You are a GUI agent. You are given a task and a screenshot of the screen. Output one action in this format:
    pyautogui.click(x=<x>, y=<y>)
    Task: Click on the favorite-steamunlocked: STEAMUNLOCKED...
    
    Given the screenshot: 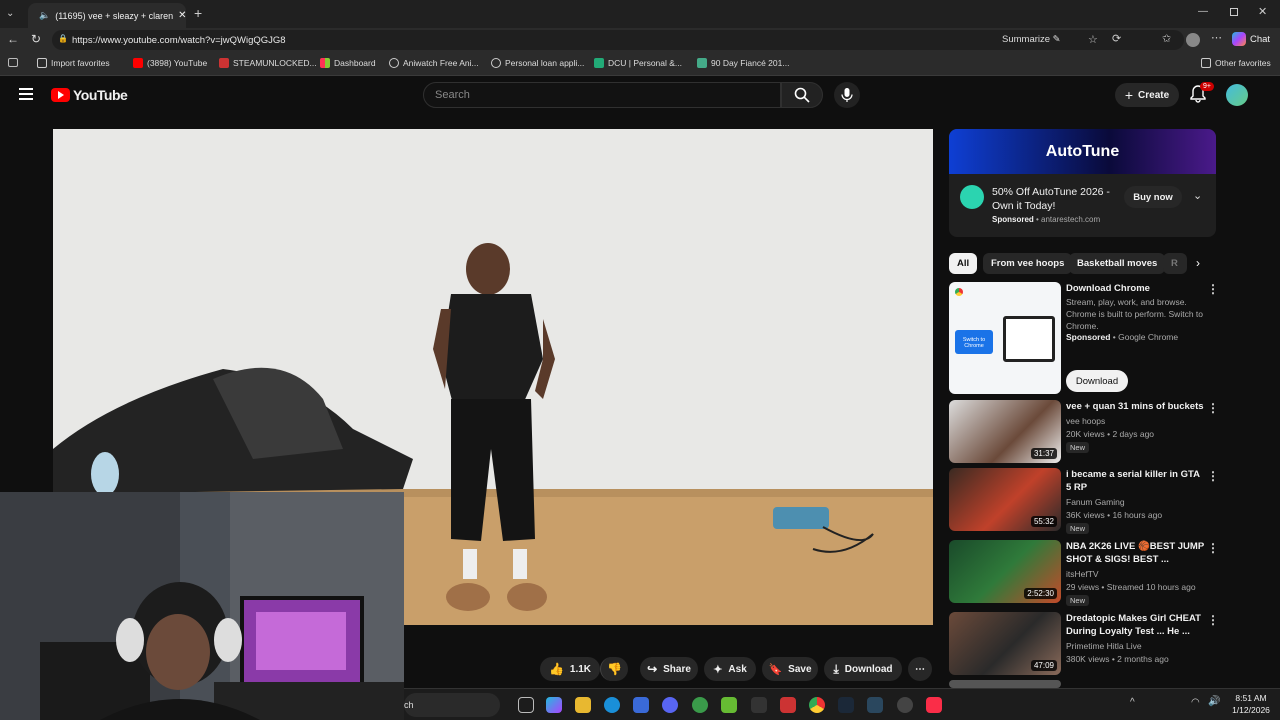 What is the action you would take?
    pyautogui.click(x=268, y=63)
    